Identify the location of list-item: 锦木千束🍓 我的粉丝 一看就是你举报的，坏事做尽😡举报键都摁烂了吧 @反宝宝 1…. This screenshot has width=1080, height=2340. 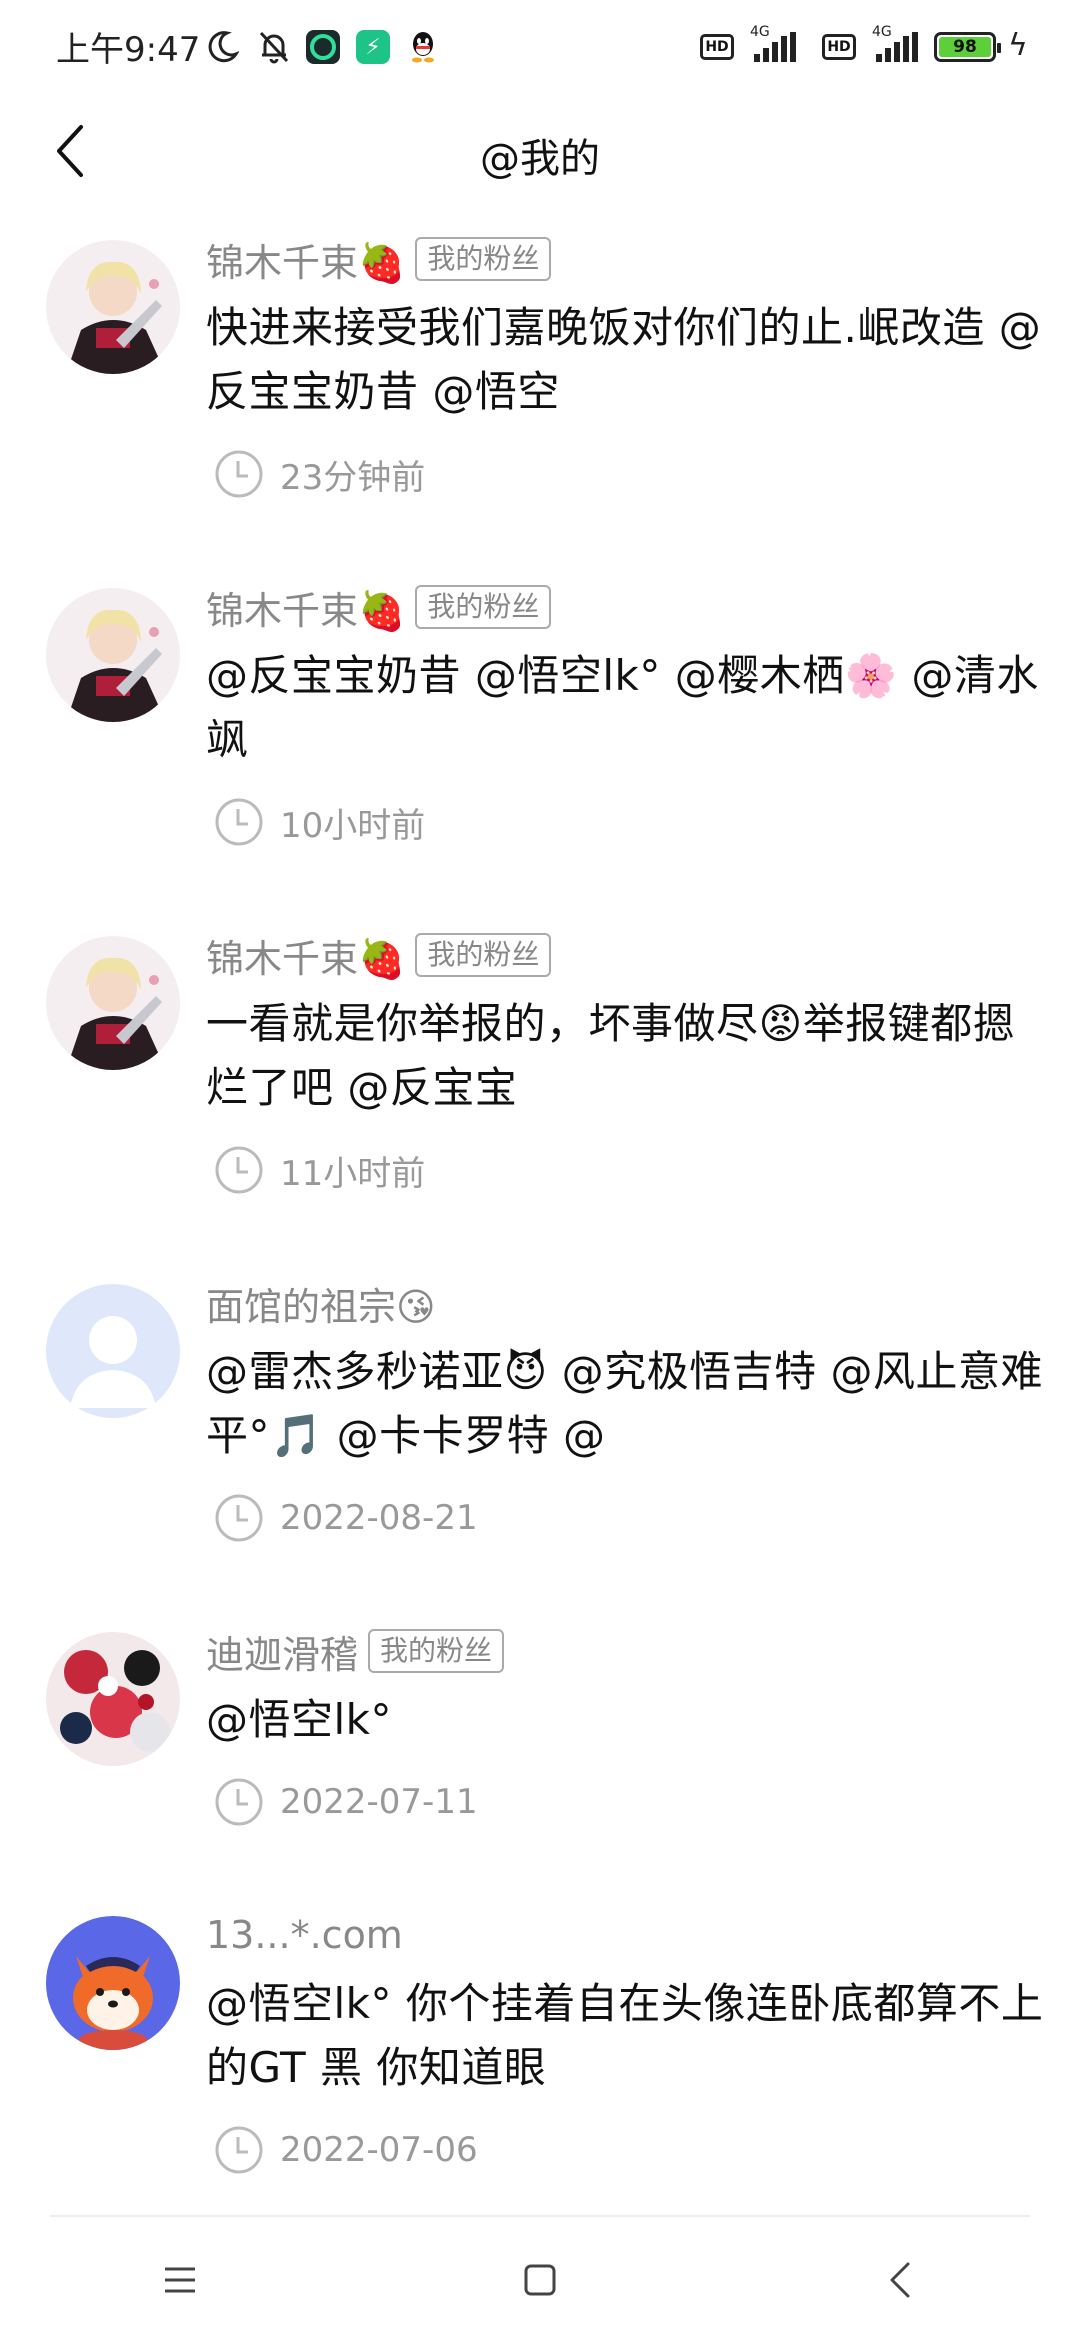
(540, 1086).